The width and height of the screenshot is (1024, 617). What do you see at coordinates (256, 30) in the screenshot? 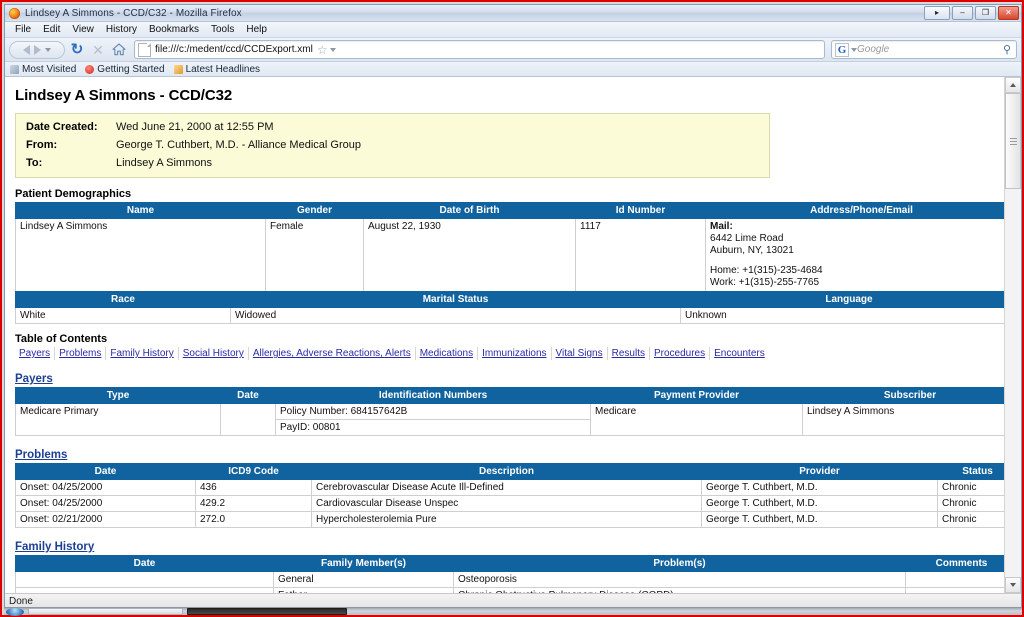
I see `menu-item-help: Help` at bounding box center [256, 30].